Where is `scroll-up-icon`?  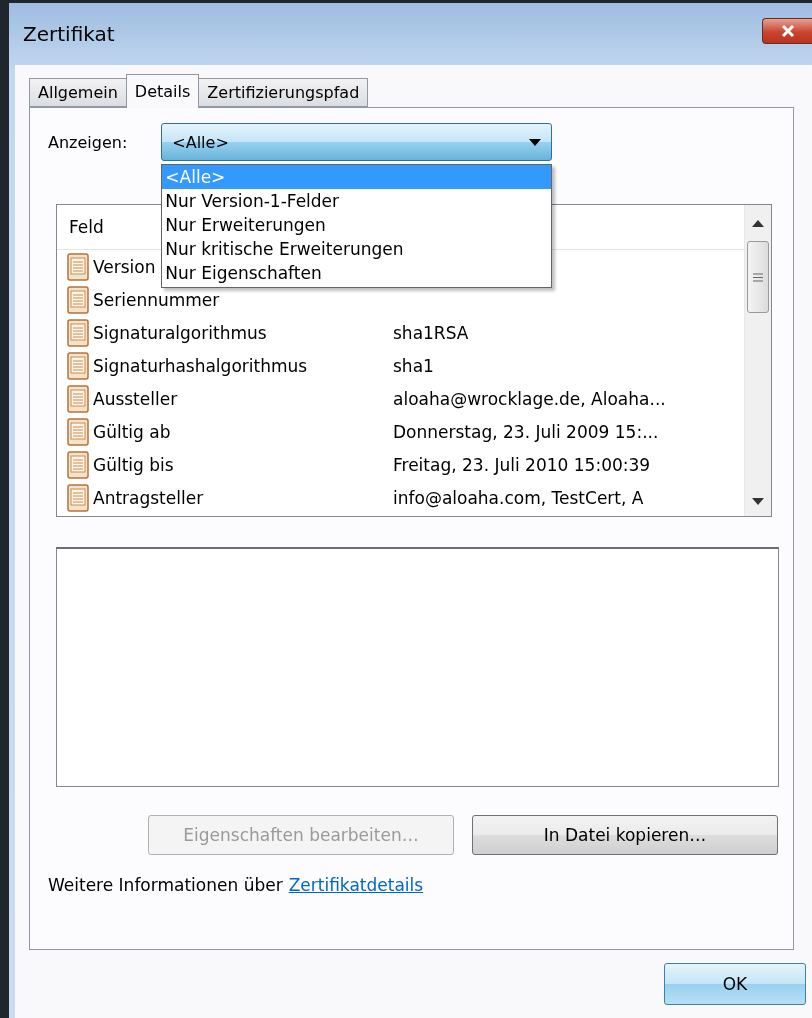 scroll-up-icon is located at coordinates (758, 223).